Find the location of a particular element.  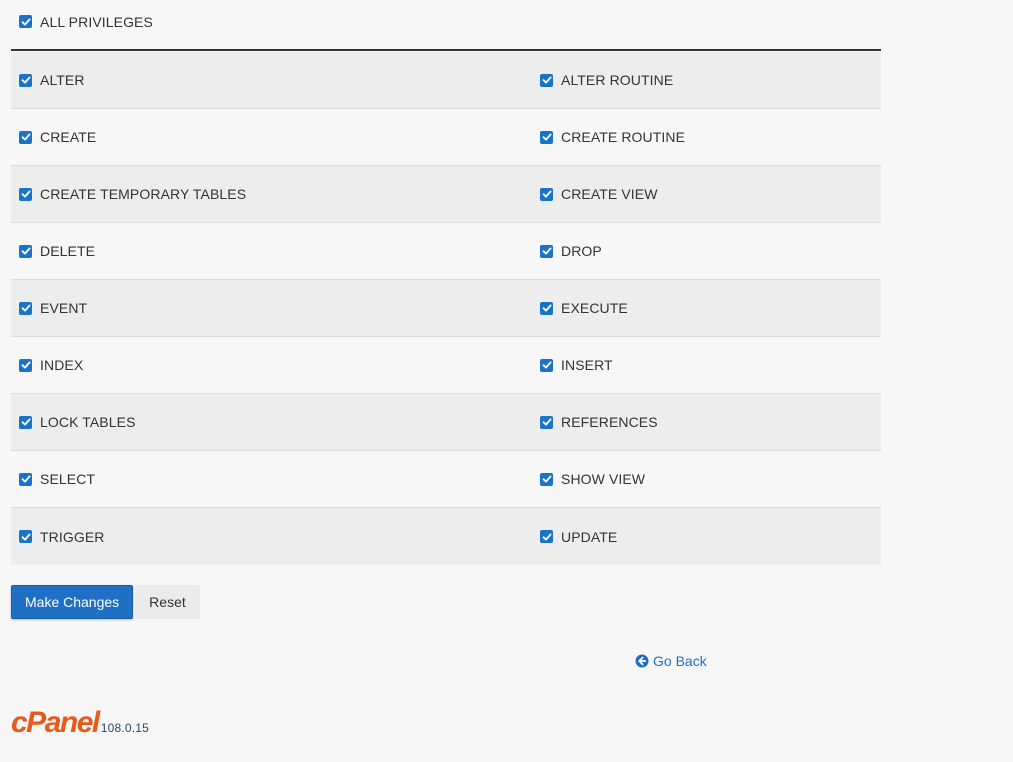

go-back-label: Go Back is located at coordinates (680, 661).